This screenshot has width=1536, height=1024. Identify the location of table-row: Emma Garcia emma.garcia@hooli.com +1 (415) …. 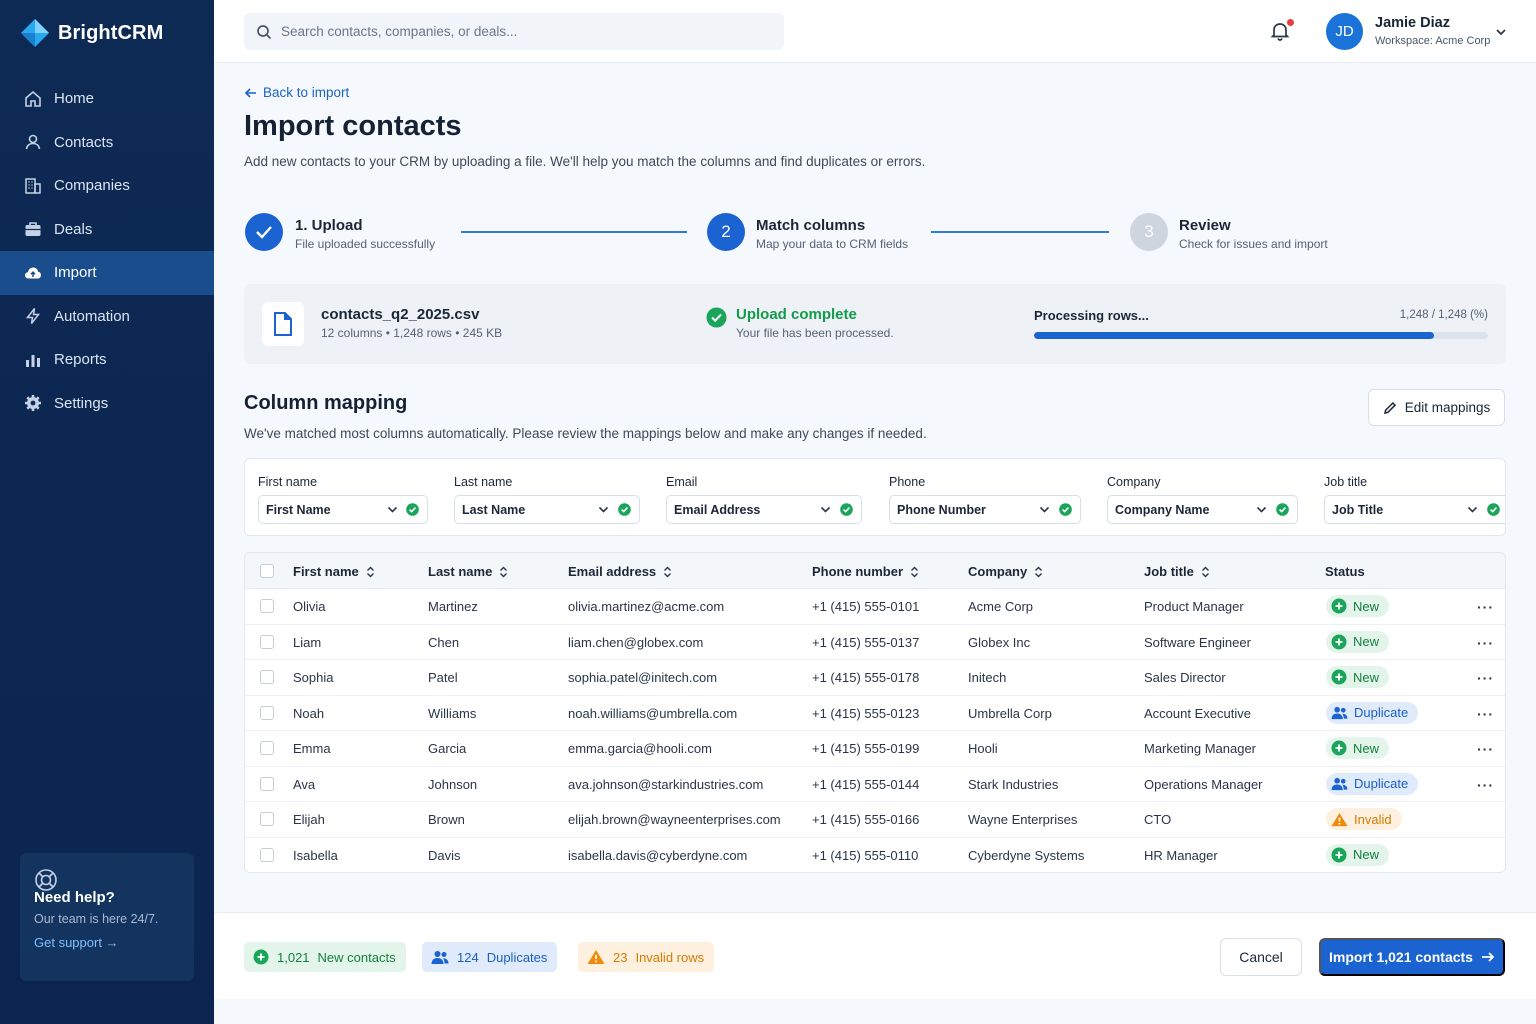
(875, 749).